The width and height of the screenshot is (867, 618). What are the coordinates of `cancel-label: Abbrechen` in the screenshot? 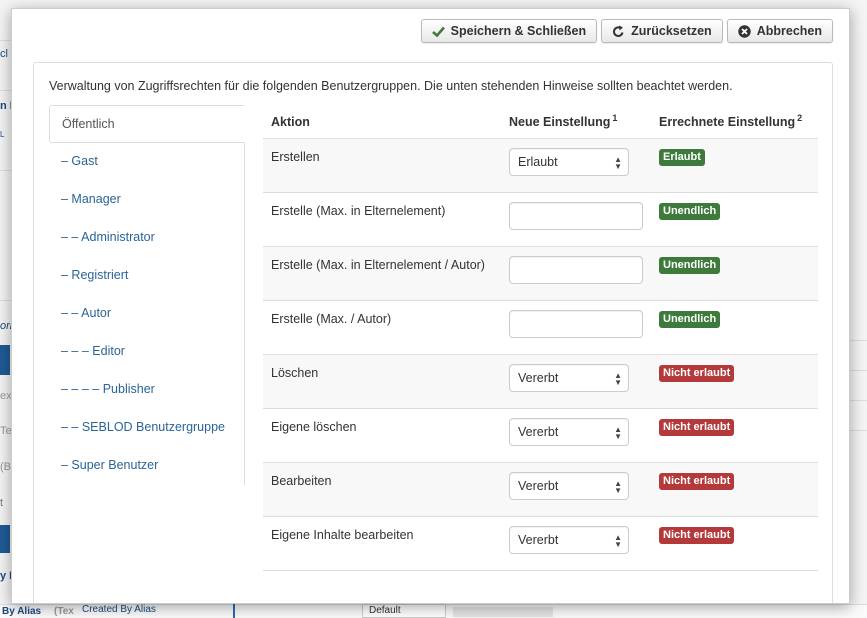 It's located at (789, 31).